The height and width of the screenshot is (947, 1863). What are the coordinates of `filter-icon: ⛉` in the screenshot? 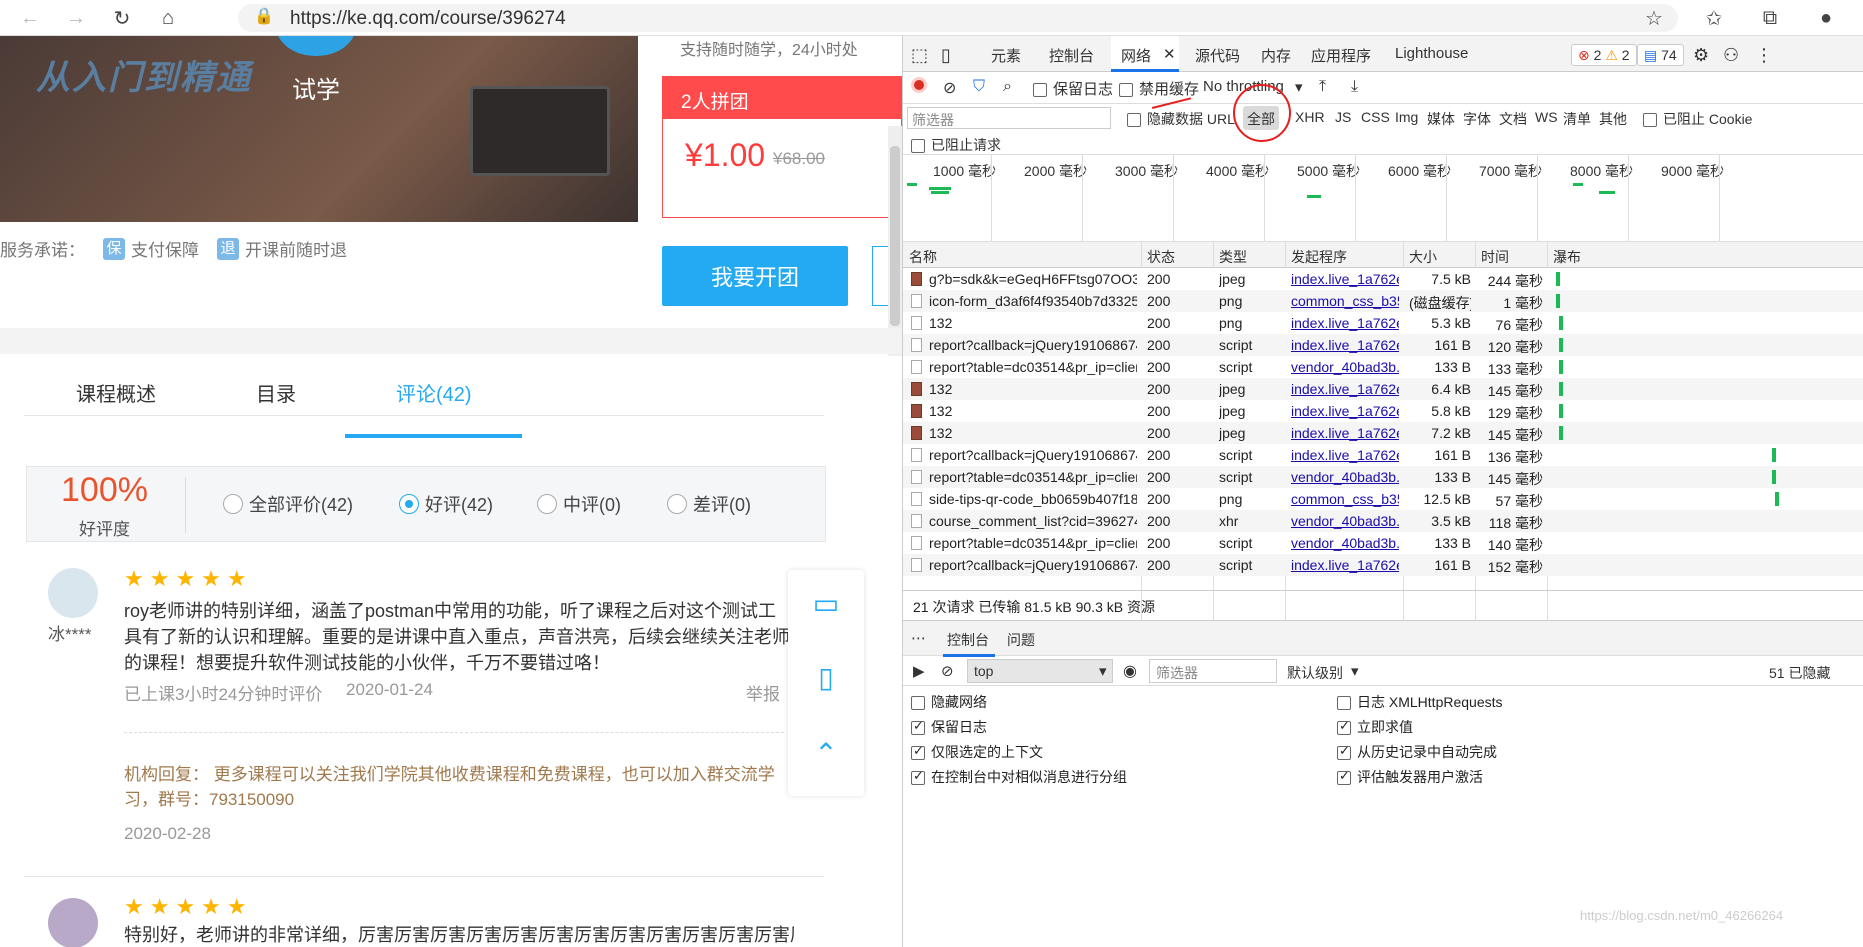 It's located at (979, 87).